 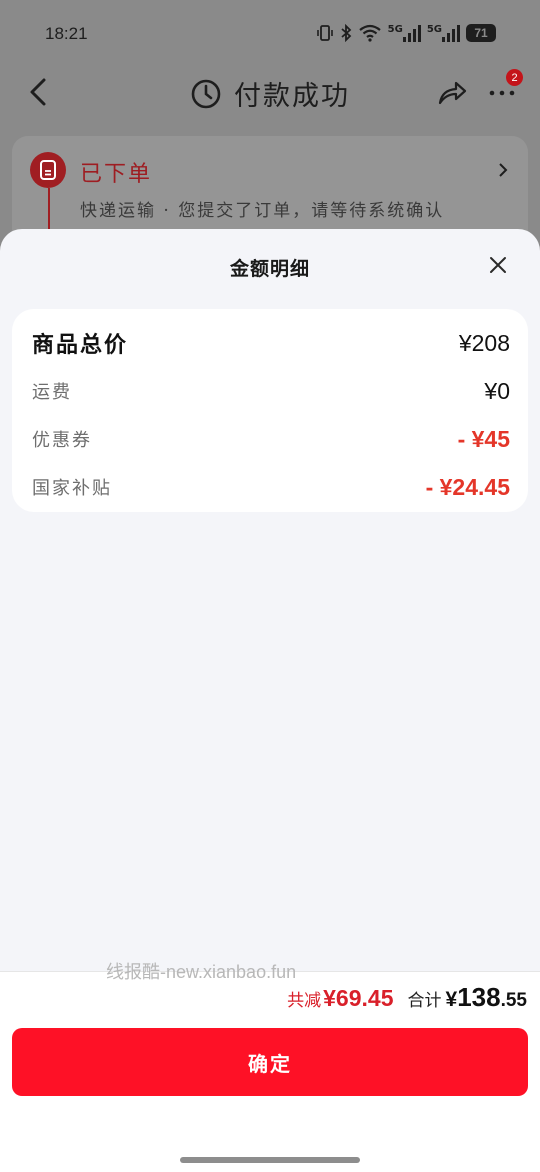 What do you see at coordinates (201, 972) in the screenshot?
I see `watermark-text: 线报酷-new.xianbao.fun` at bounding box center [201, 972].